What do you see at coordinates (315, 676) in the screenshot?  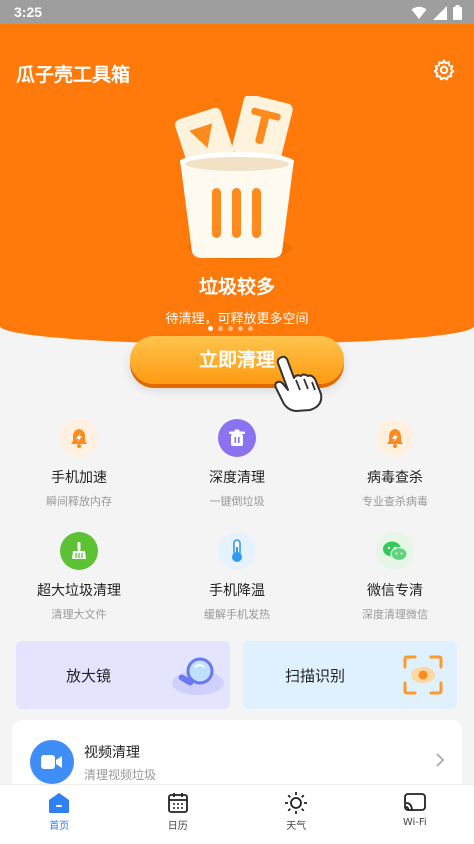 I see `scan-card-label: 扫描识别` at bounding box center [315, 676].